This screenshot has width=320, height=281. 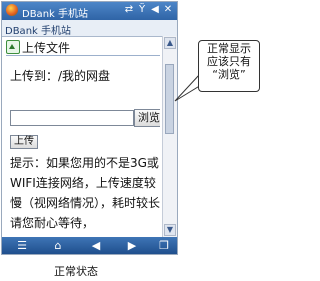 What do you see at coordinates (60, 76) in the screenshot?
I see `upload-destination: 上传到：/我的网盘` at bounding box center [60, 76].